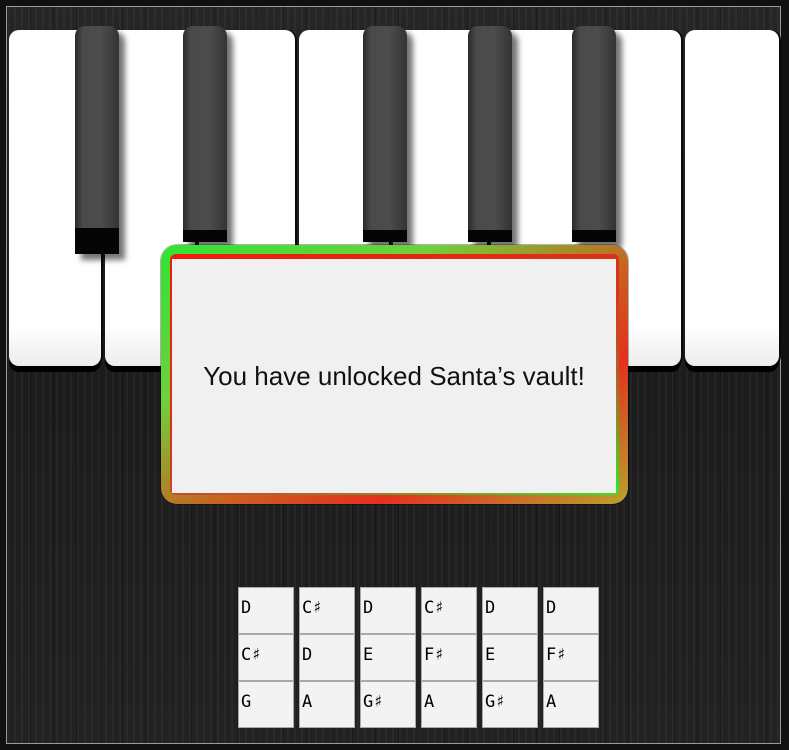 The height and width of the screenshot is (750, 789). What do you see at coordinates (732, 198) in the screenshot?
I see `white-key` at bounding box center [732, 198].